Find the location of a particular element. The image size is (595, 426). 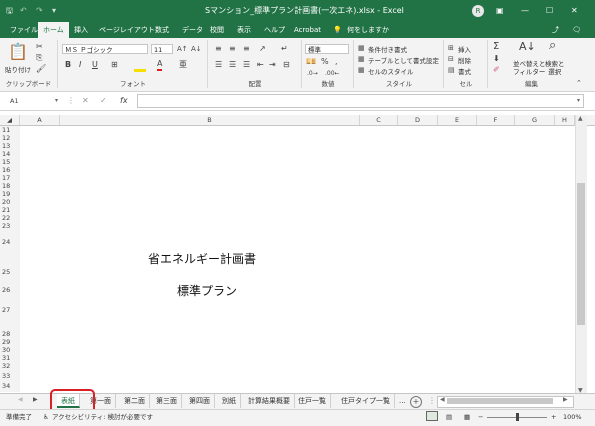

font-size-select: 11 is located at coordinates (162, 49).